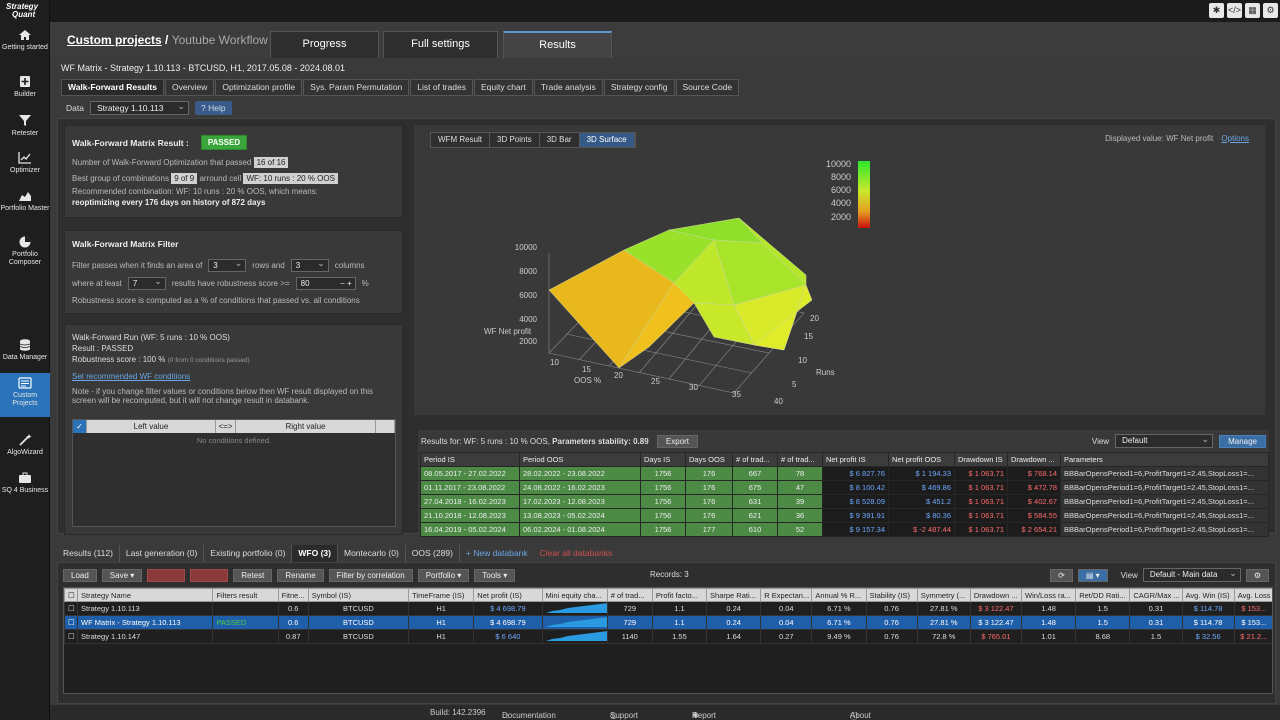 The width and height of the screenshot is (1280, 720). What do you see at coordinates (433, 553) in the screenshot?
I see `tab-oos: OOS (289)` at bounding box center [433, 553].